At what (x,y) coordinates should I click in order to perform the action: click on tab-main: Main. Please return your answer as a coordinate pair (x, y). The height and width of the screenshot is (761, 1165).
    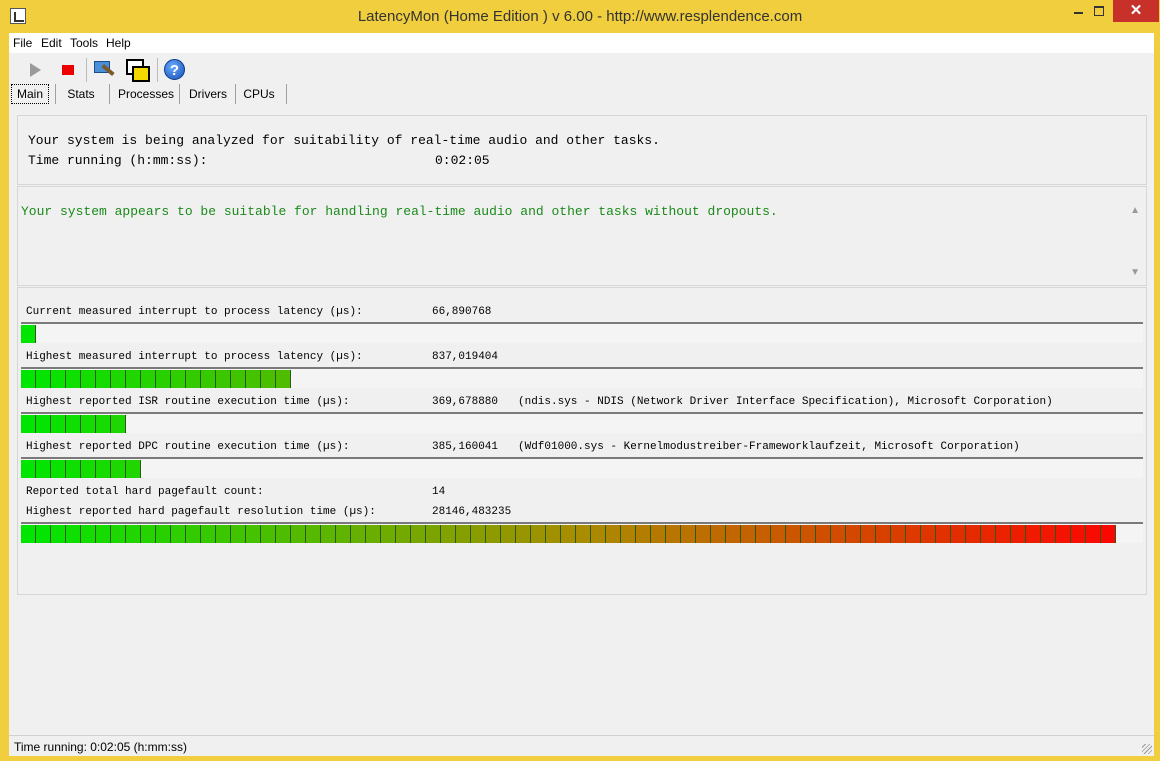
    Looking at the image, I should click on (30, 94).